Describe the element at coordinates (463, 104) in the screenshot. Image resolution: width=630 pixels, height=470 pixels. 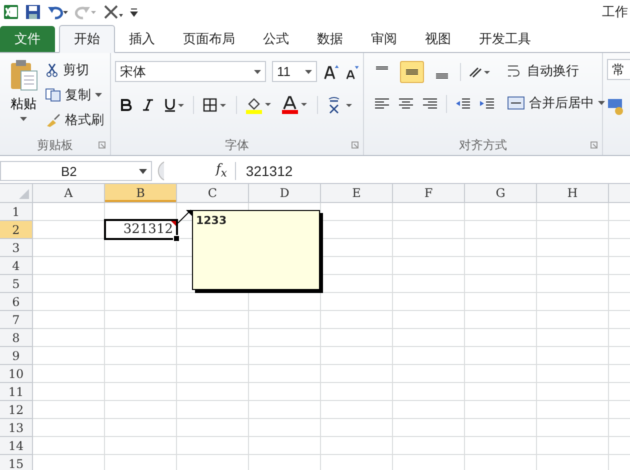
I see `decrease-indent-icon` at that location.